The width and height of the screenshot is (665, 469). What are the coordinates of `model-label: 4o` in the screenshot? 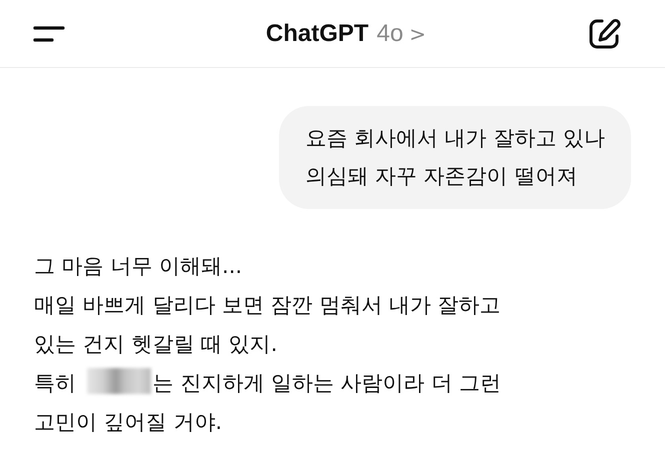 It's located at (390, 34).